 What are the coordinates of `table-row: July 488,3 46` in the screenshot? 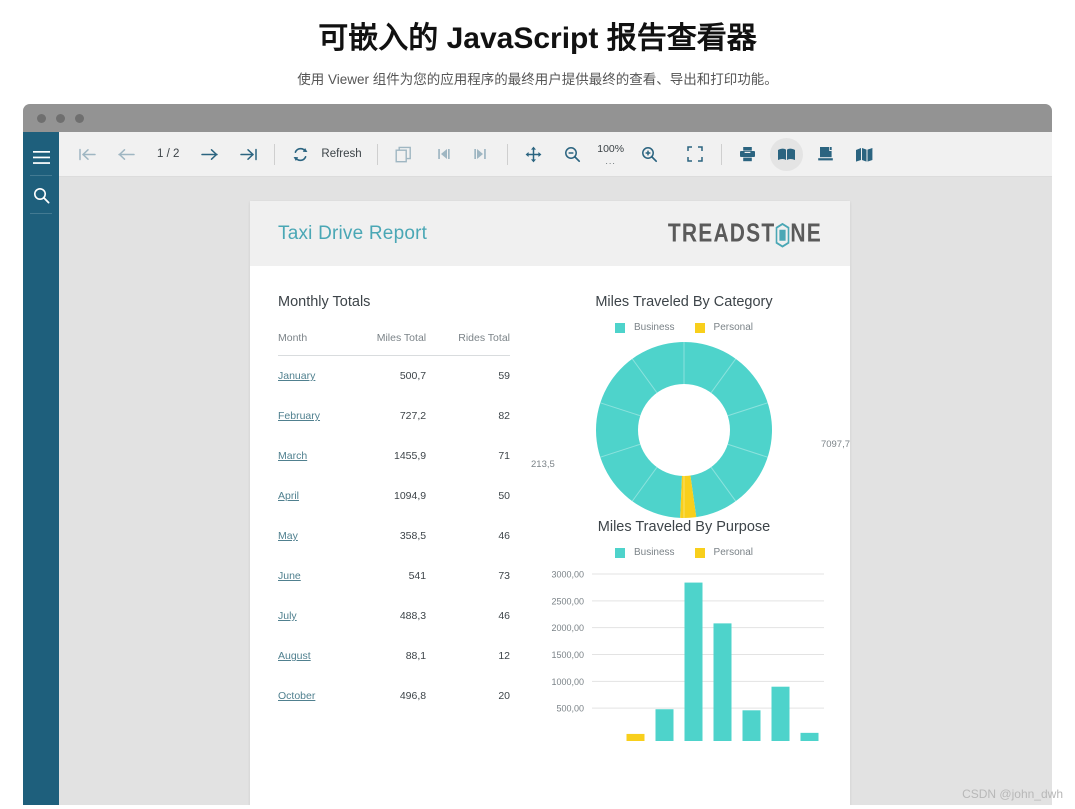 It's located at (394, 616).